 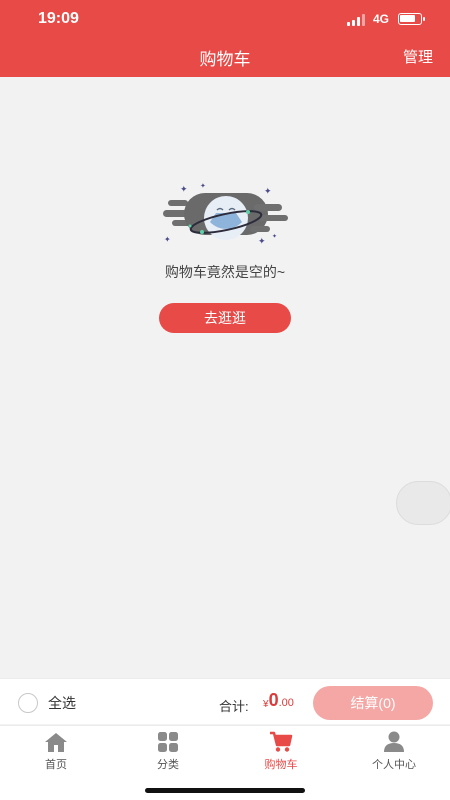 I want to click on tab-category: 分类, so click(x=168, y=751).